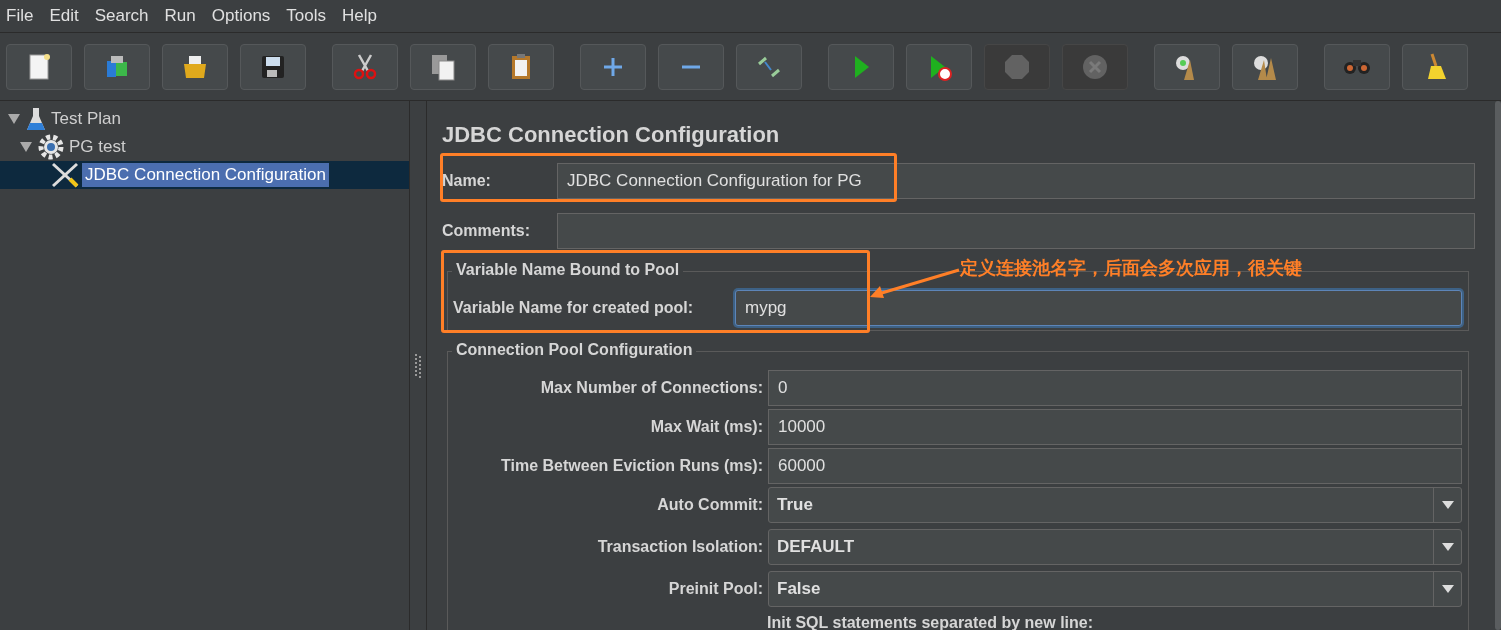 The height and width of the screenshot is (630, 1501). Describe the element at coordinates (363, 16) in the screenshot. I see `menu-item: Help` at that location.